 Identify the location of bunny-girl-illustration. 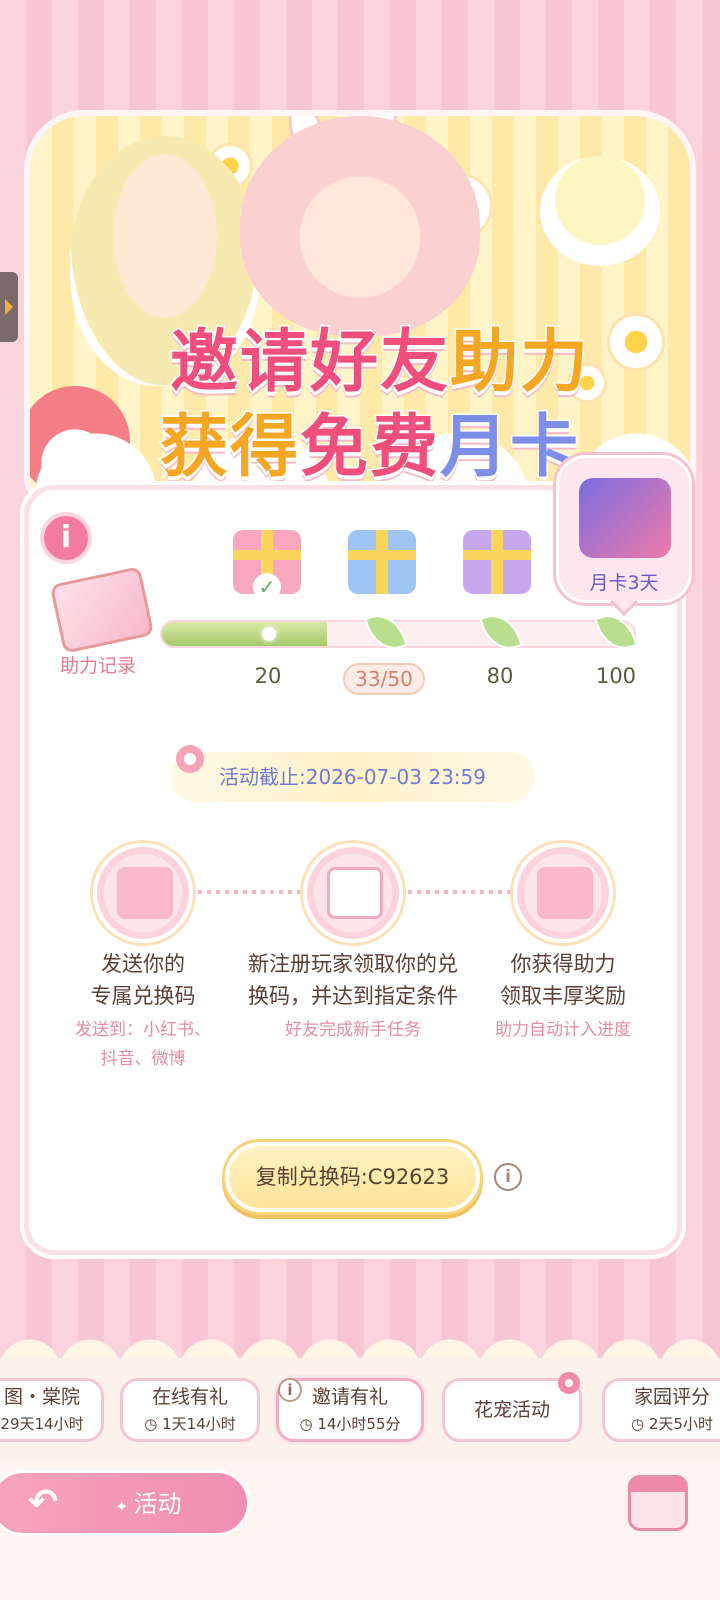
(360, 226).